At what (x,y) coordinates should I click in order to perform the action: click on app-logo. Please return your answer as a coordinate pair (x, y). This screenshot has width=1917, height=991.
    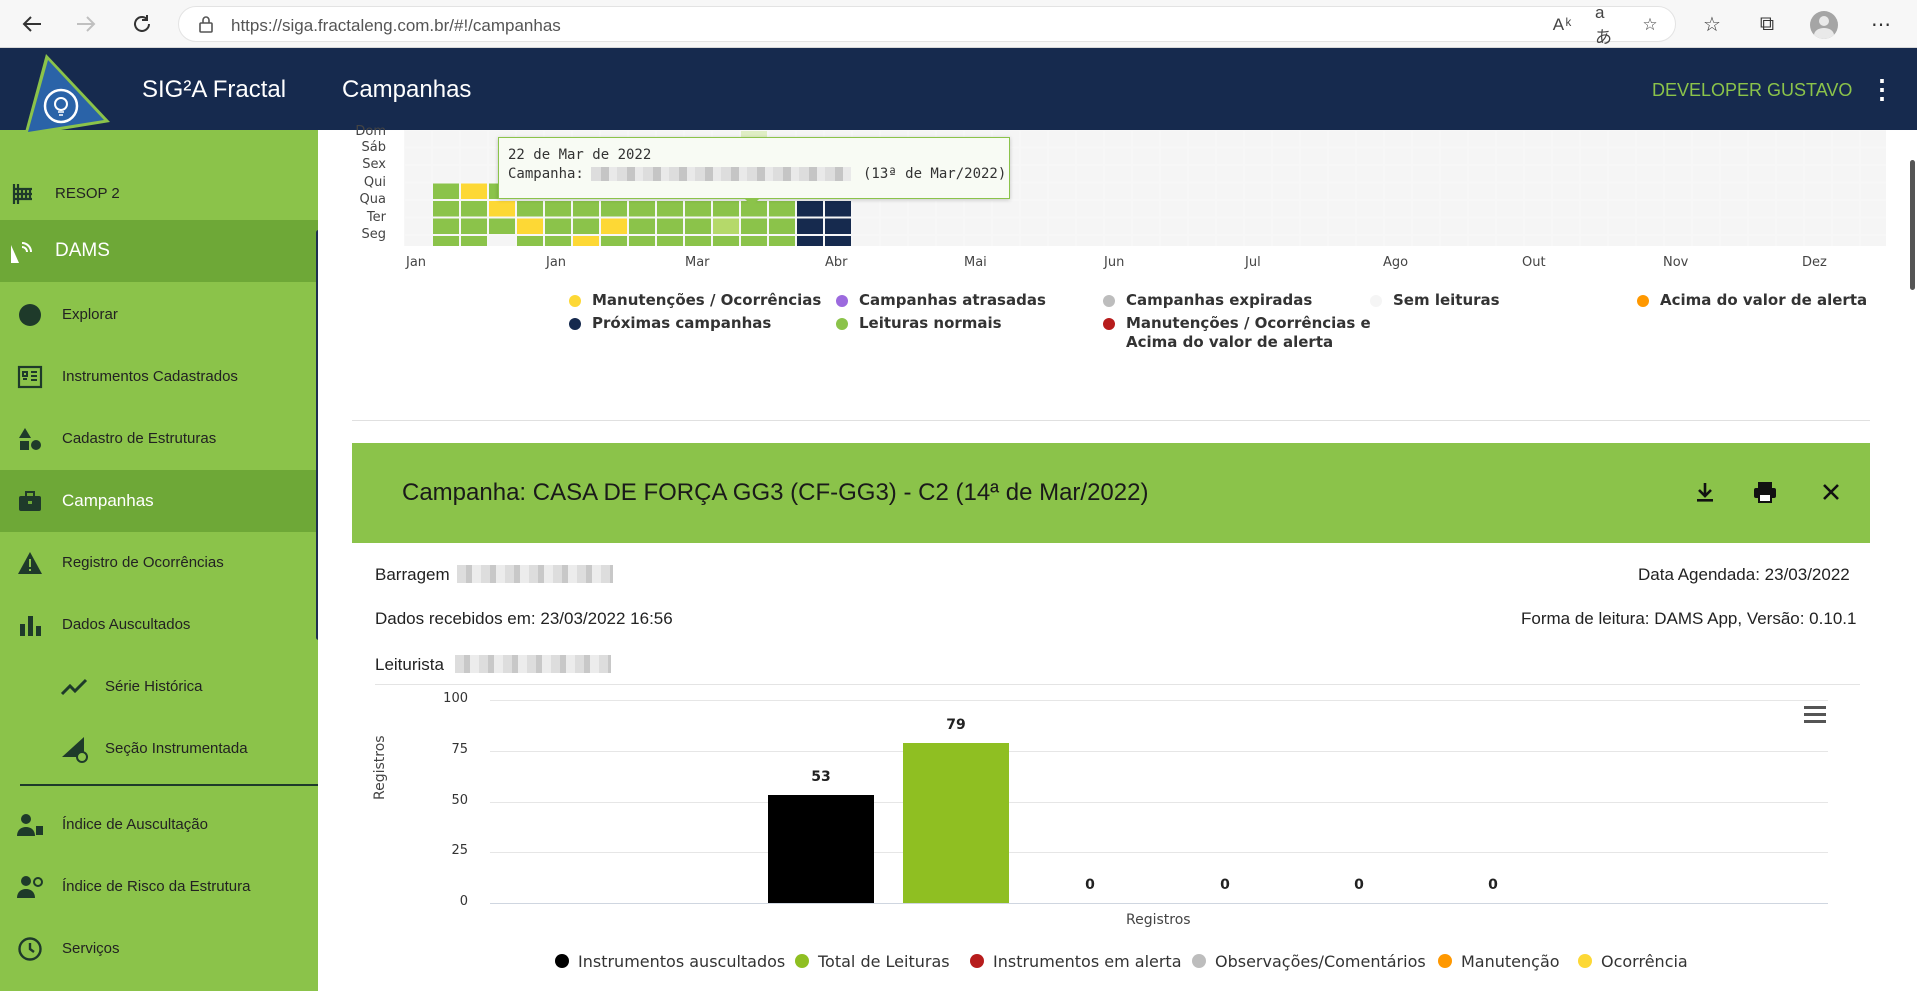
    Looking at the image, I should click on (68, 96).